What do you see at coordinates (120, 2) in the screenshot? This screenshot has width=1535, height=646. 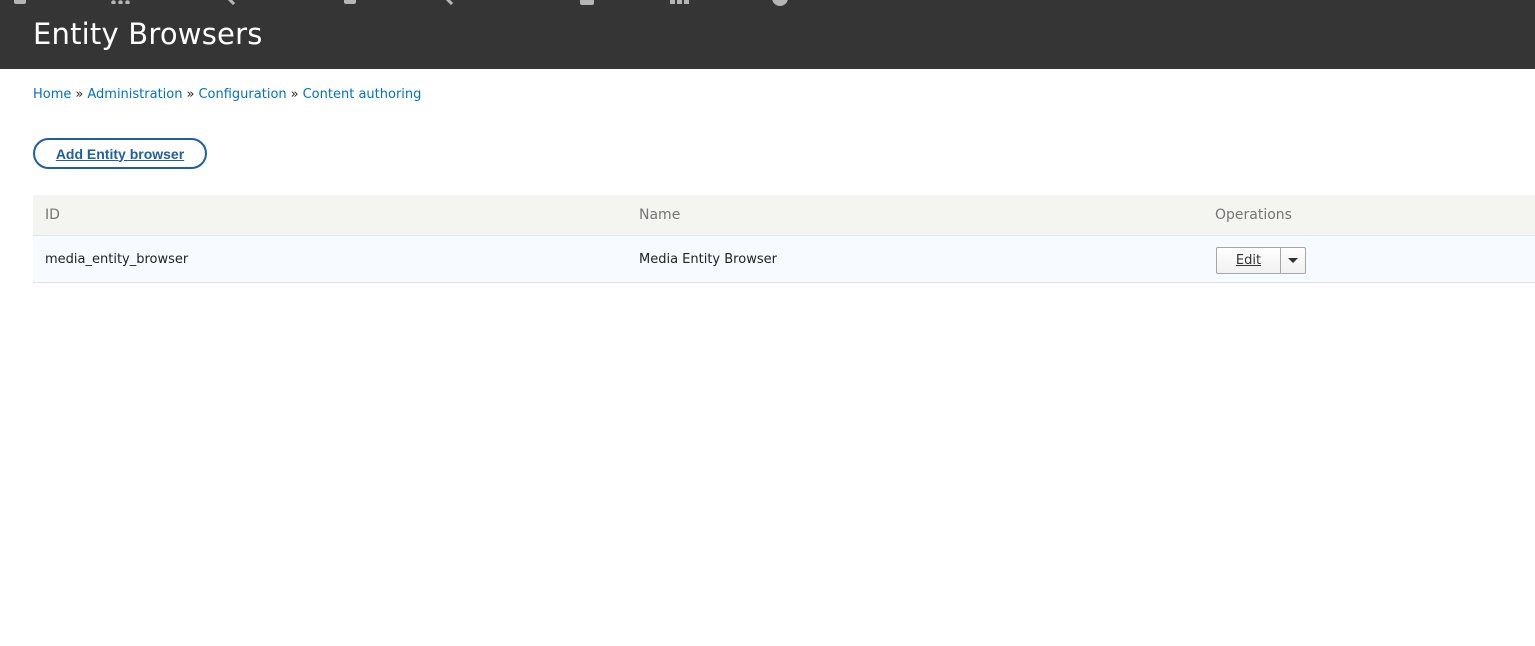 I see `dots-icon` at bounding box center [120, 2].